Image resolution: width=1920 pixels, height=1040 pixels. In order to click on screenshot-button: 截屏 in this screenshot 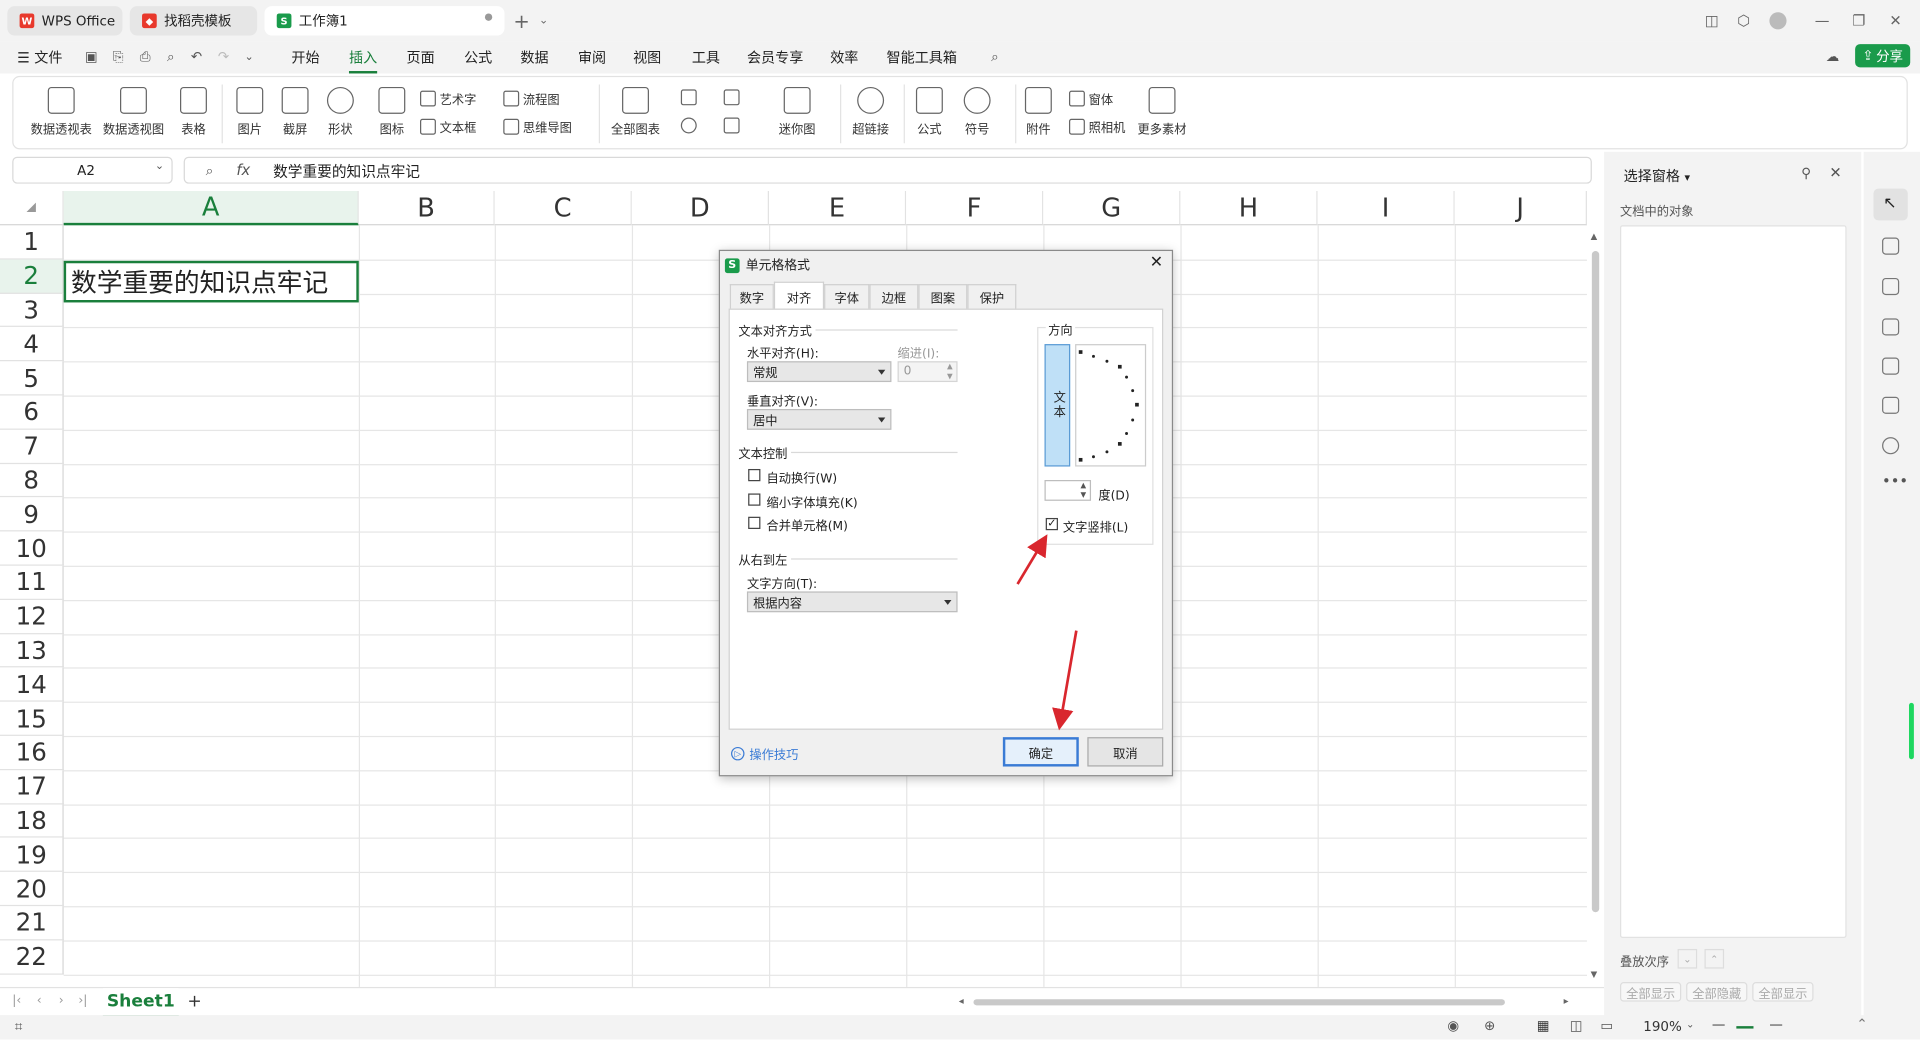, I will do `click(295, 107)`.